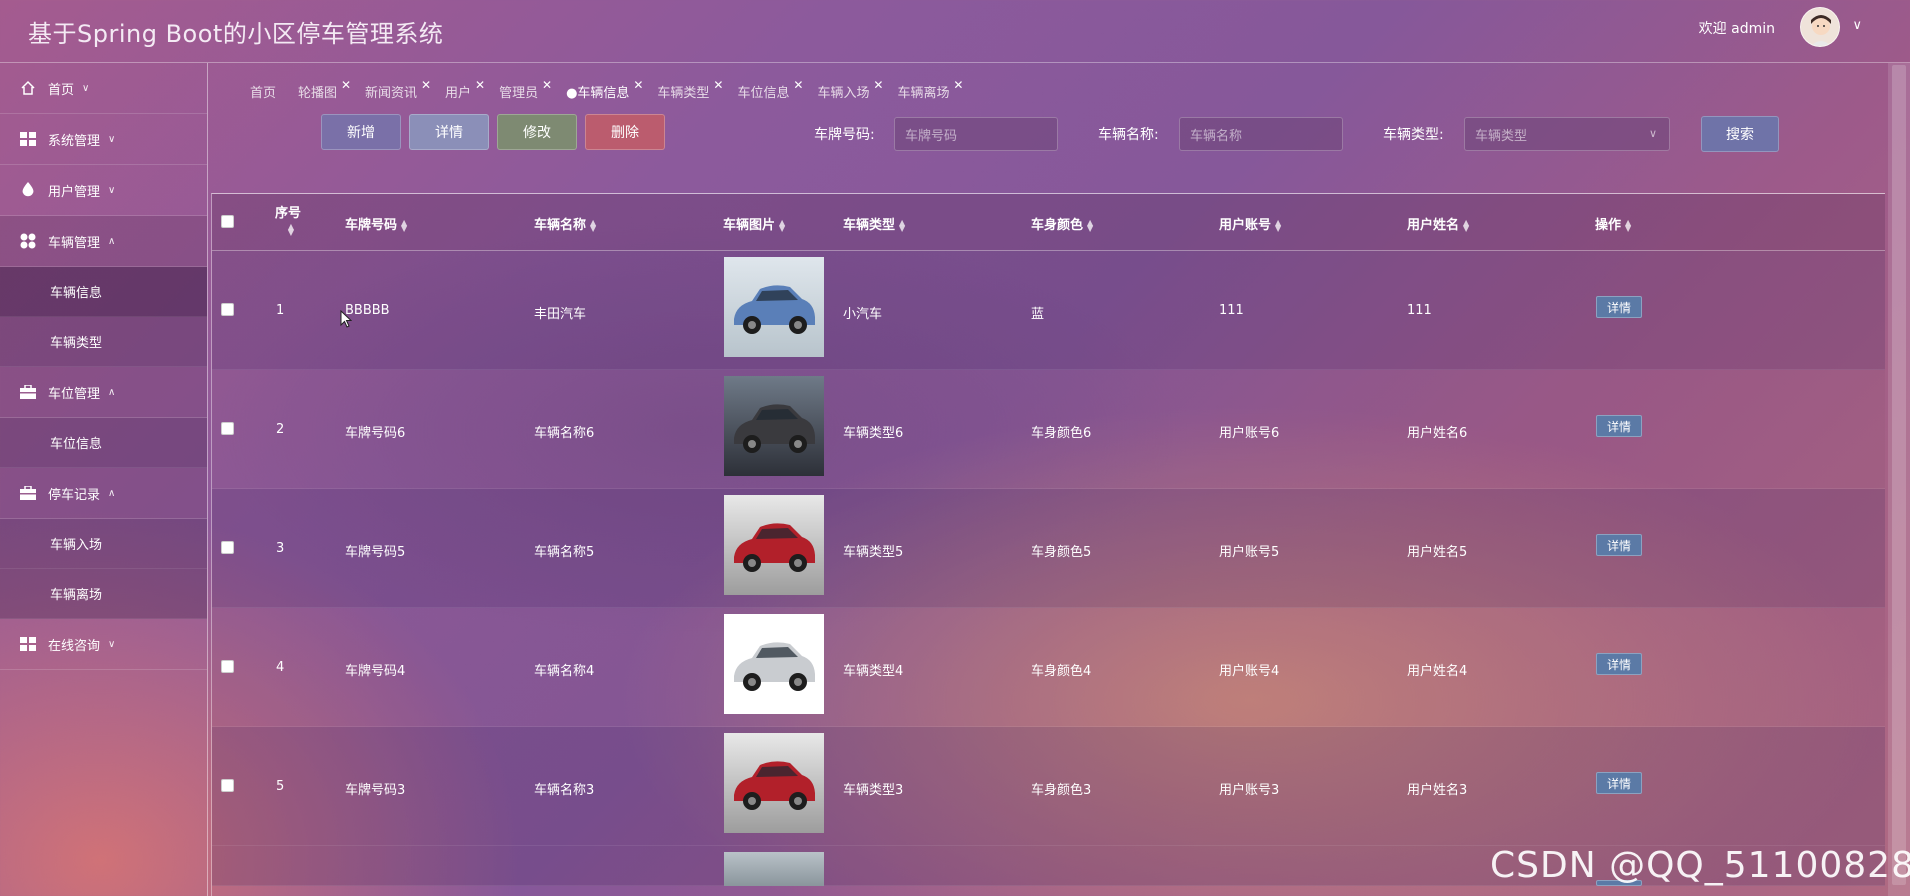 The width and height of the screenshot is (1910, 896). What do you see at coordinates (1261, 134) in the screenshot?
I see `name-search-input: 车辆名称` at bounding box center [1261, 134].